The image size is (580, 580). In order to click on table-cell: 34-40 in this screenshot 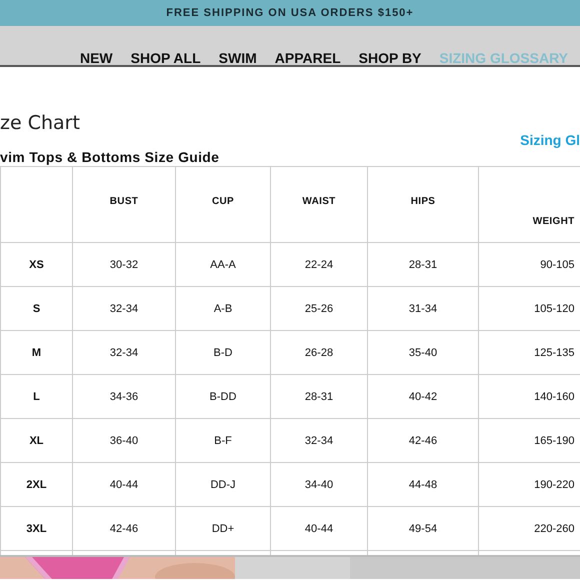, I will do `click(319, 484)`.